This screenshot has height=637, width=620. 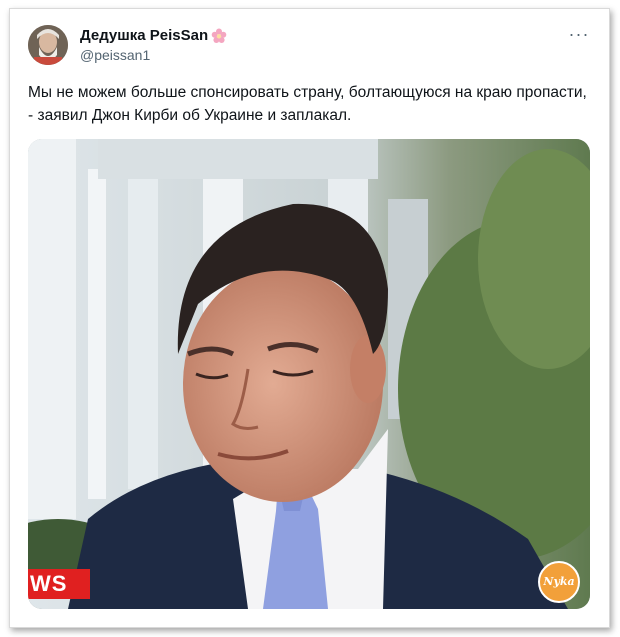 What do you see at coordinates (219, 36) in the screenshot?
I see `pink-flower-icon` at bounding box center [219, 36].